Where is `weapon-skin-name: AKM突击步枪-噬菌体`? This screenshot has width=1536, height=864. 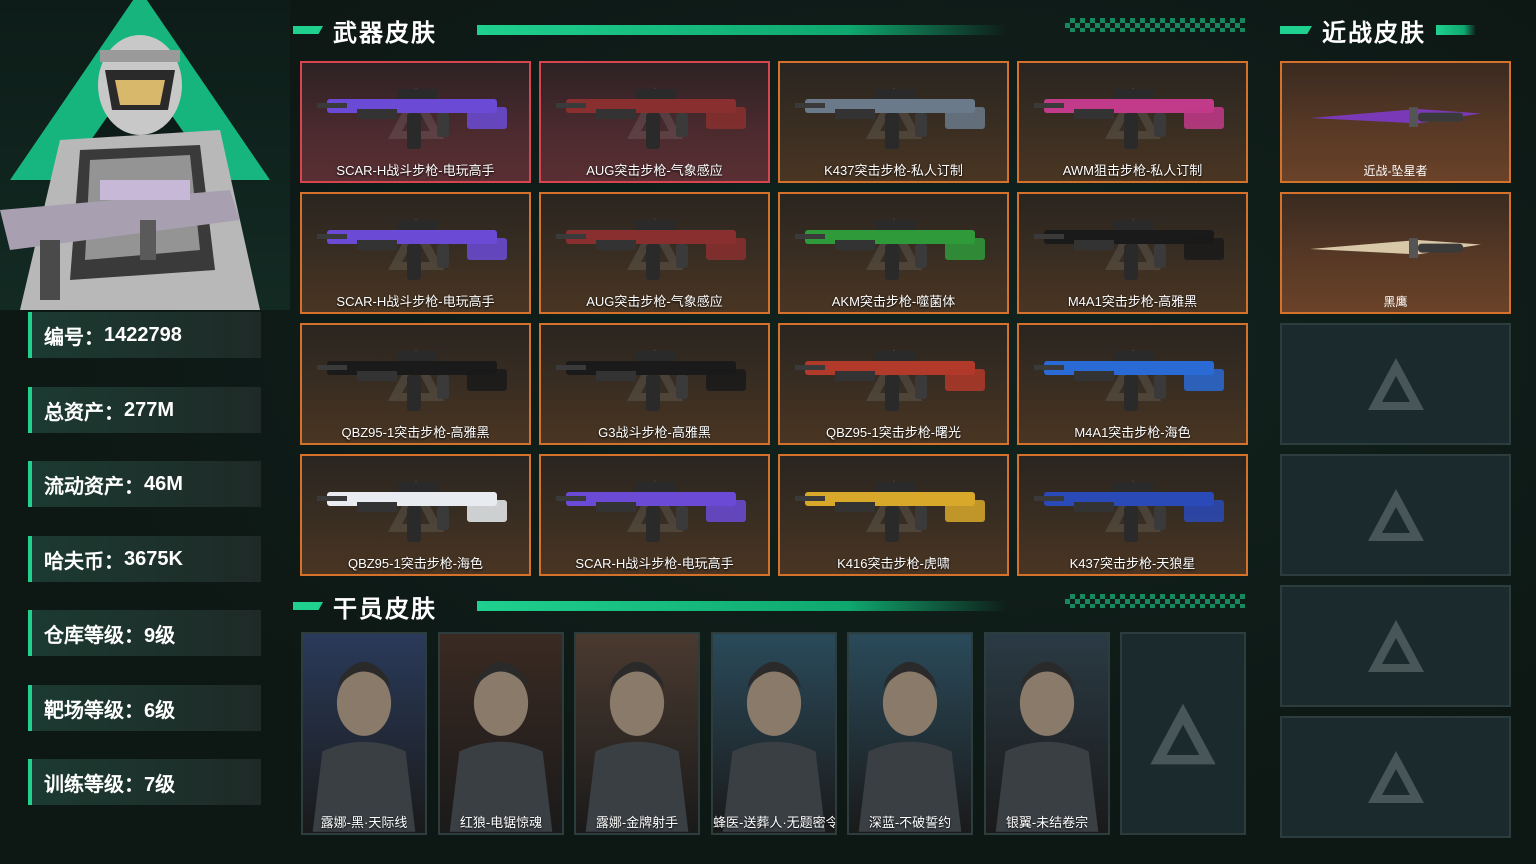
weapon-skin-name: AKM突击步枪-噬菌体 is located at coordinates (893, 301).